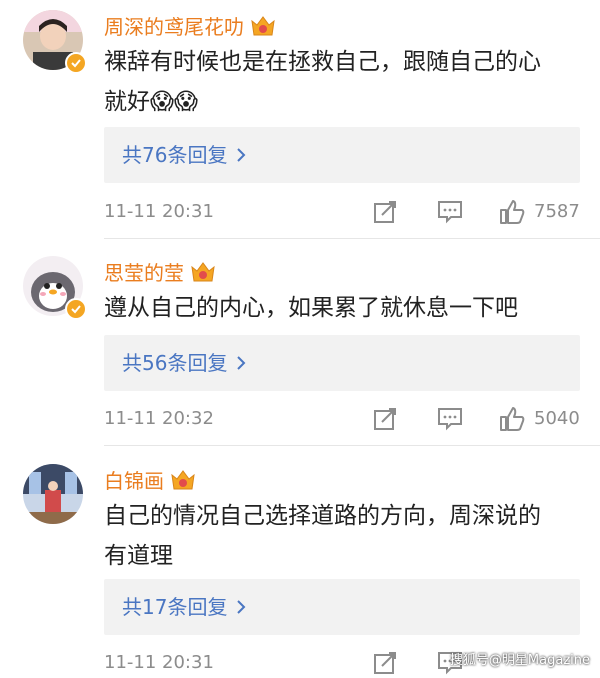 The image size is (600, 678). I want to click on avatar-image, so click(53, 494).